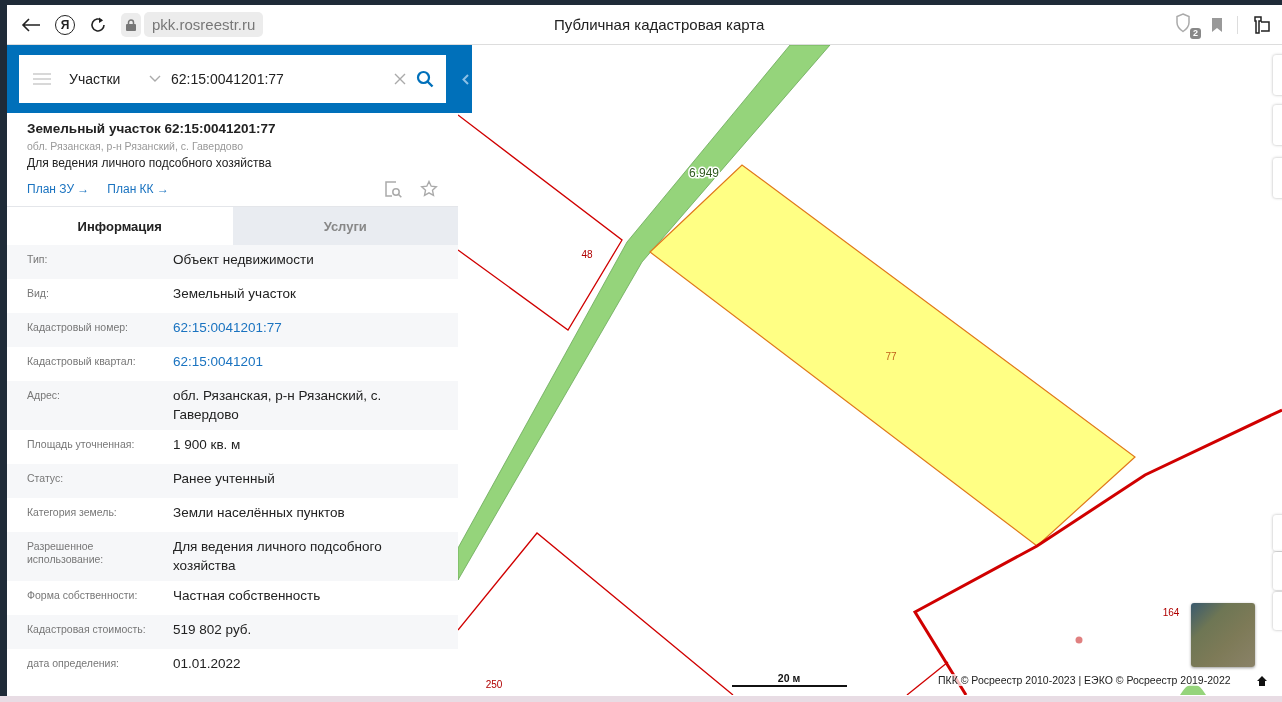 The height and width of the screenshot is (702, 1282). What do you see at coordinates (138, 189) in the screenshot?
I see `plan-link: План КК →` at bounding box center [138, 189].